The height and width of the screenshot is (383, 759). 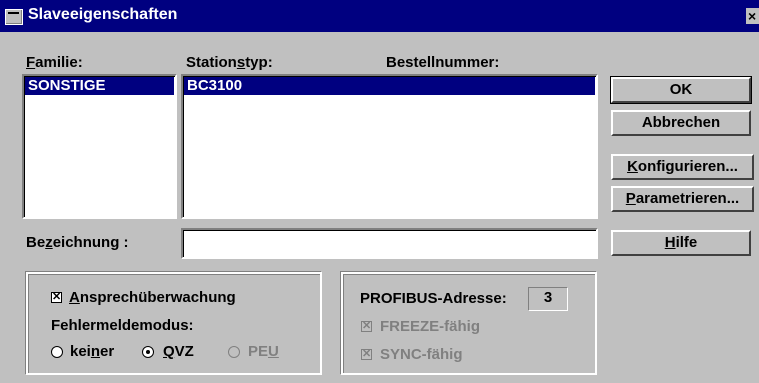 What do you see at coordinates (366, 354) in the screenshot?
I see `sync-checkbox: ✕` at bounding box center [366, 354].